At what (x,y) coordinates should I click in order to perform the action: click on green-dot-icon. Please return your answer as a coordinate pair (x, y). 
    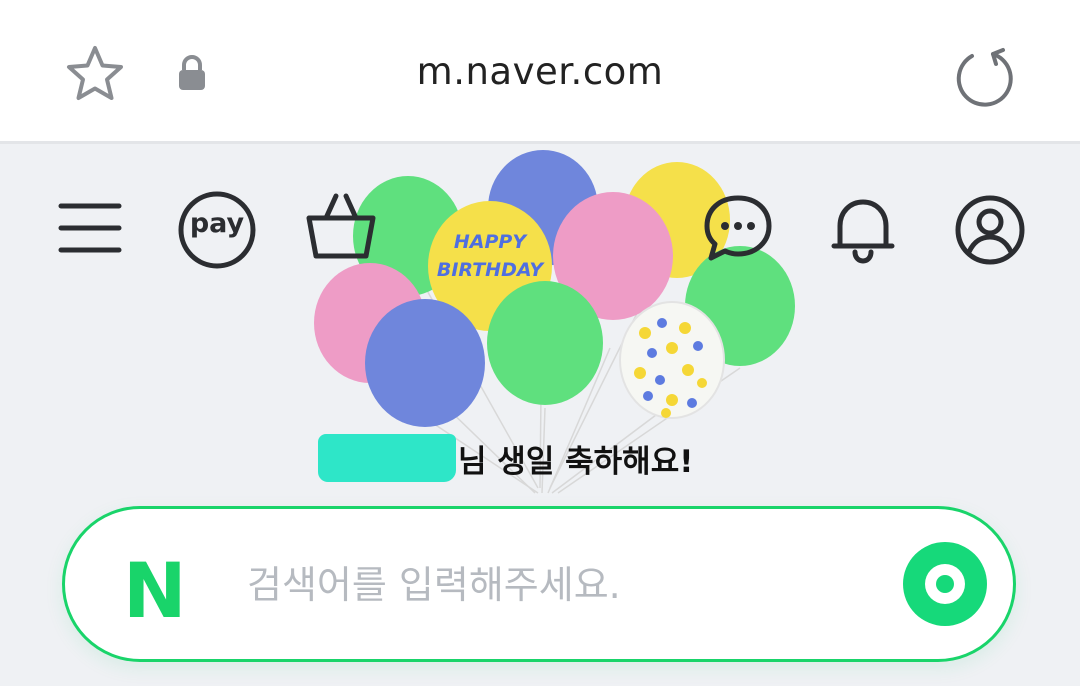
    Looking at the image, I should click on (945, 584).